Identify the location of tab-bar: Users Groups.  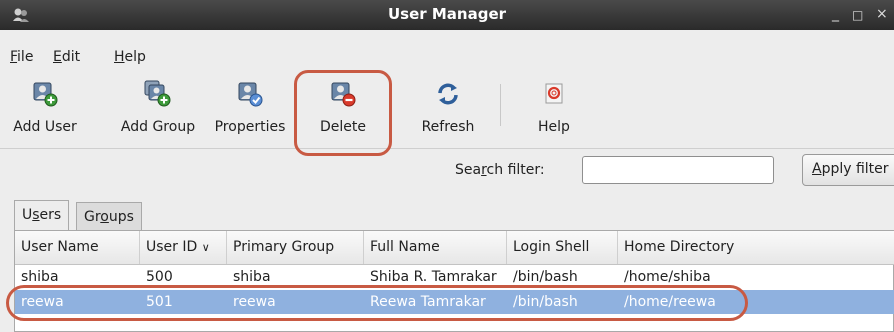
(447, 212).